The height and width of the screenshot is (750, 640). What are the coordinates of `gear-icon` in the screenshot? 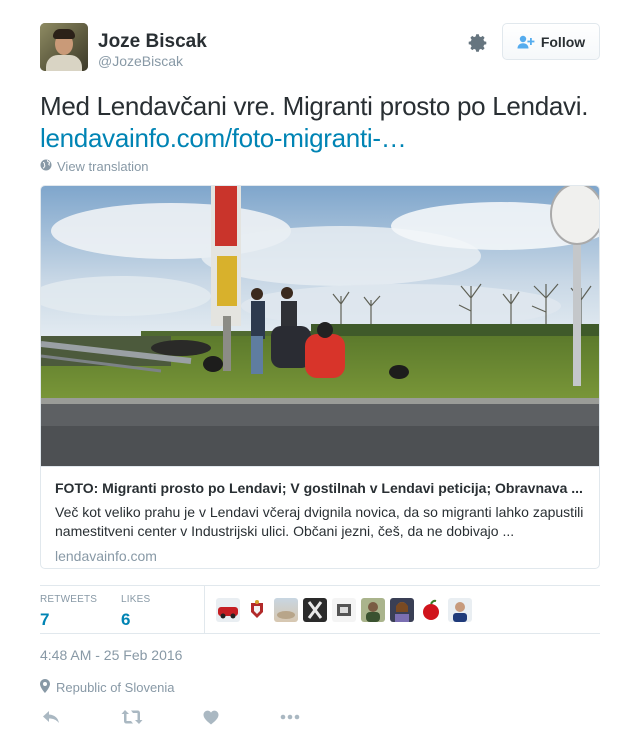 It's located at (478, 43).